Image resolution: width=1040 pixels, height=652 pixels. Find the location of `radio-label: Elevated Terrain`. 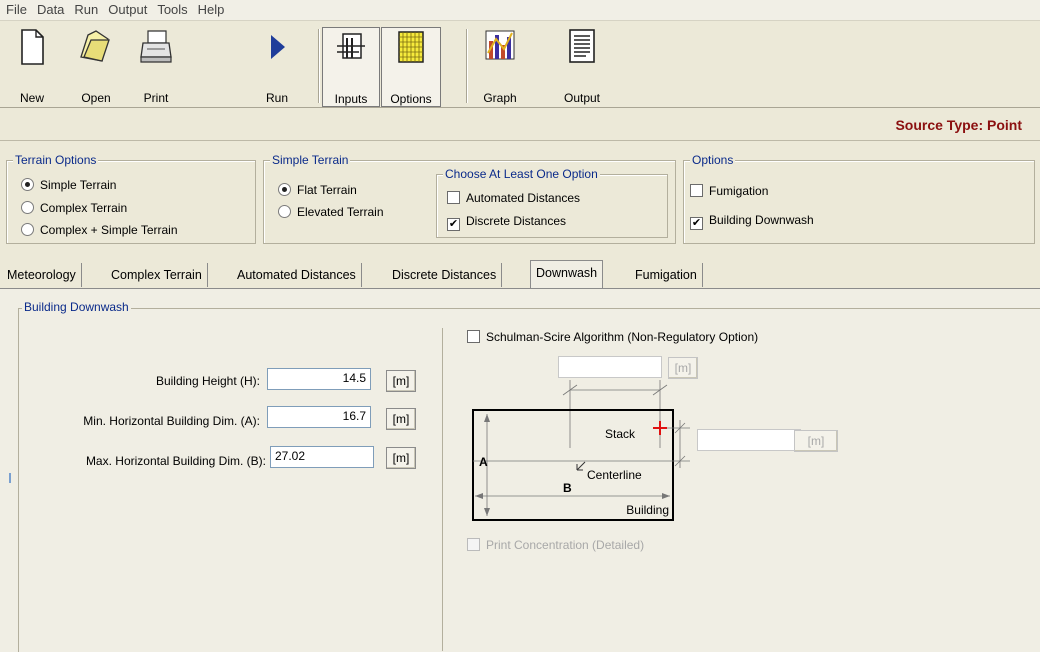

radio-label: Elevated Terrain is located at coordinates (340, 212).